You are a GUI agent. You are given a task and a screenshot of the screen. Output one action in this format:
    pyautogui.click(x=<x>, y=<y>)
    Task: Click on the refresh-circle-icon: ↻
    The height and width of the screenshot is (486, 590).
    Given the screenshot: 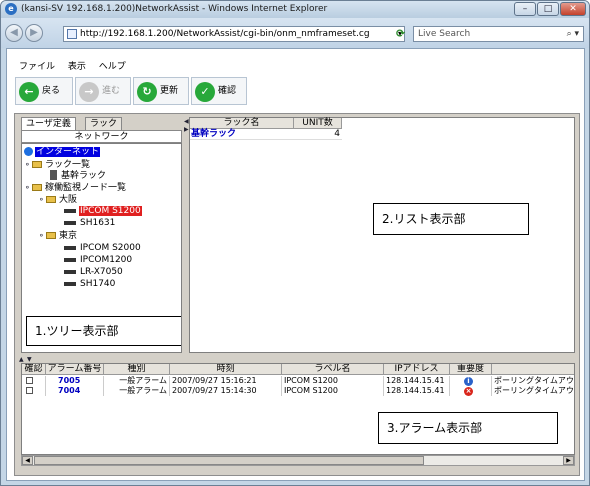 What is the action you would take?
    pyautogui.click(x=147, y=92)
    